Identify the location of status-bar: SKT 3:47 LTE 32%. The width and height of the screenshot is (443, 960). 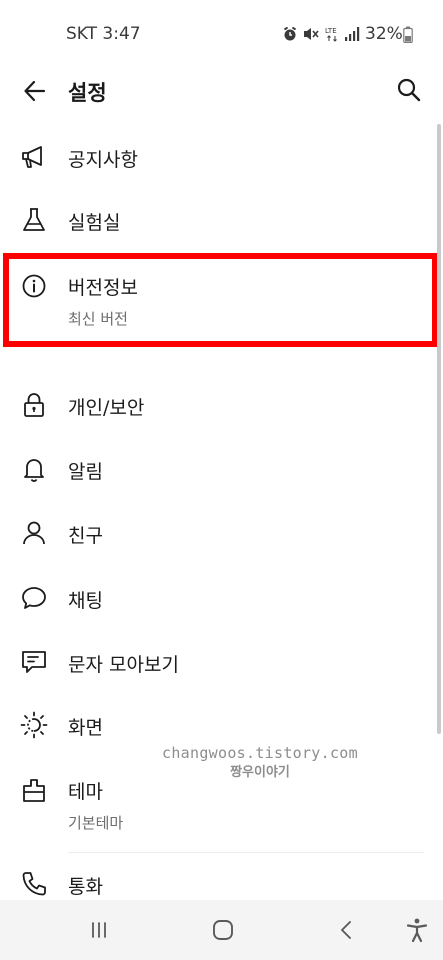
(221, 34).